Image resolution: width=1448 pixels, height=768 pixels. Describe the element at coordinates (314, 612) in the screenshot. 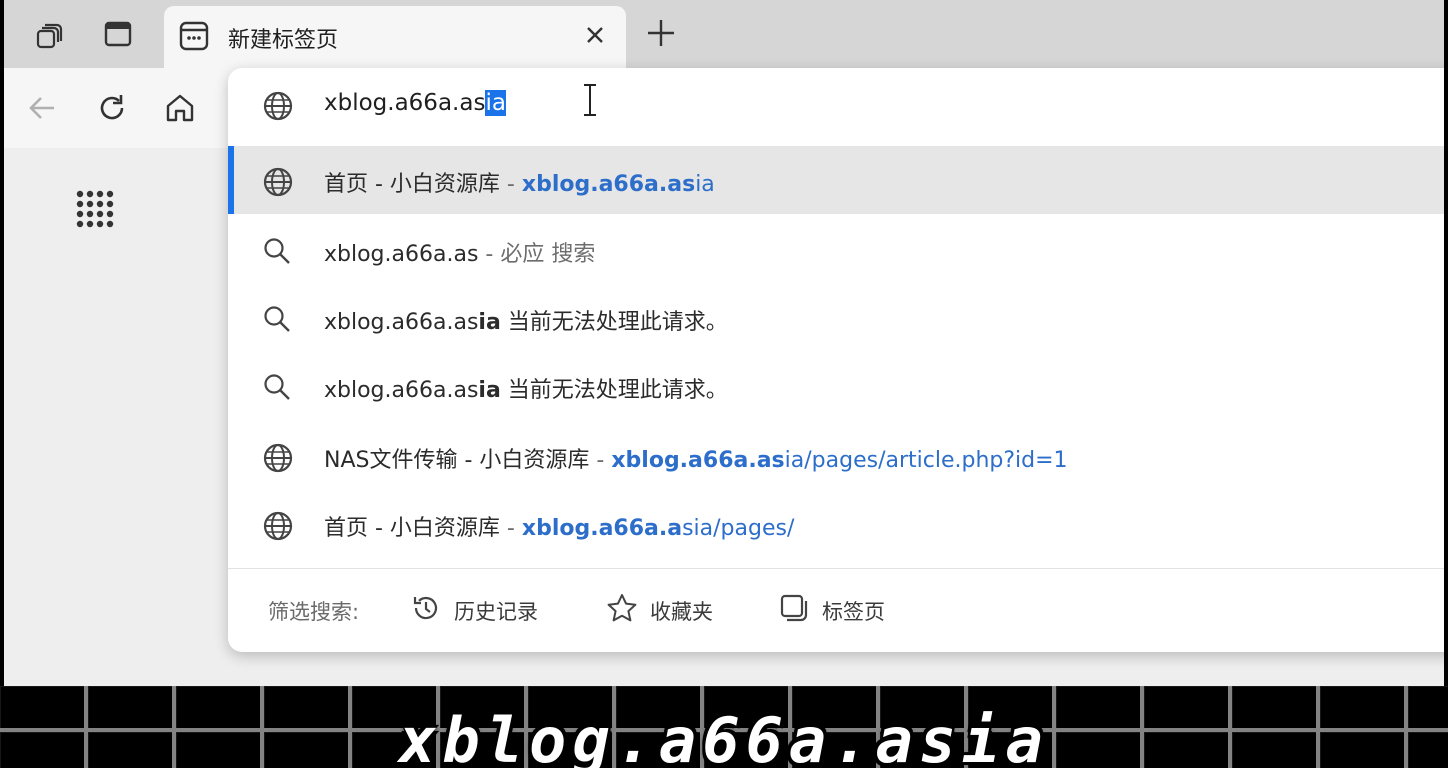

I see `filter-label: 筛选搜索:` at that location.